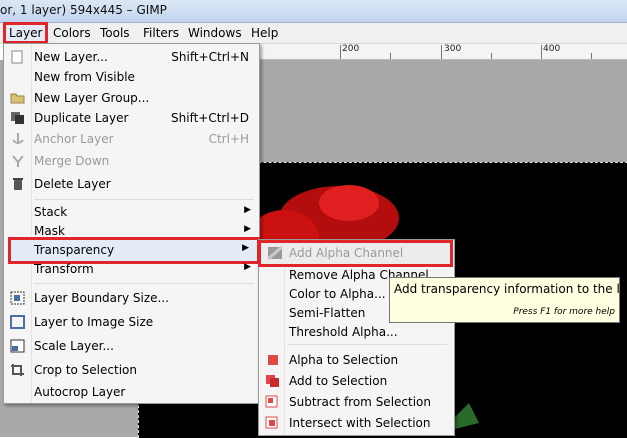 Image resolution: width=627 pixels, height=438 pixels. What do you see at coordinates (131, 370) in the screenshot?
I see `menu-item-crop-to-selection: Crop to Selection` at bounding box center [131, 370].